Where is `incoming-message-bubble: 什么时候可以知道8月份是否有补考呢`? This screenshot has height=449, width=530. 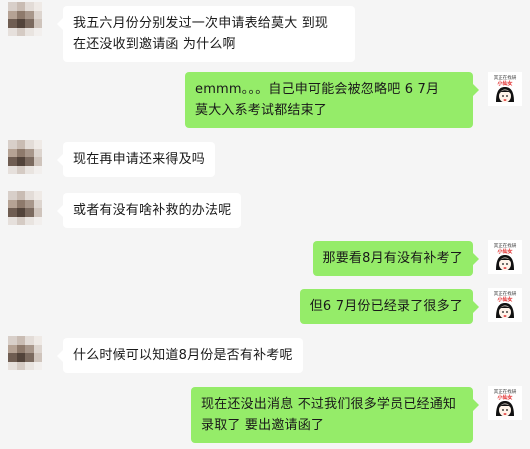
incoming-message-bubble: 什么时候可以知道8月份是否有补考呢 is located at coordinates (180, 355).